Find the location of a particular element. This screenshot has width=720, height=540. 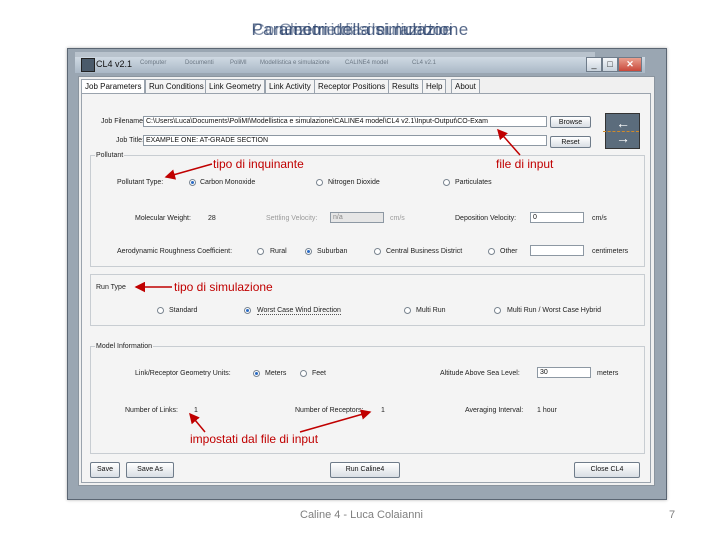

arrow-pollutant-type is located at coordinates (188, 171).